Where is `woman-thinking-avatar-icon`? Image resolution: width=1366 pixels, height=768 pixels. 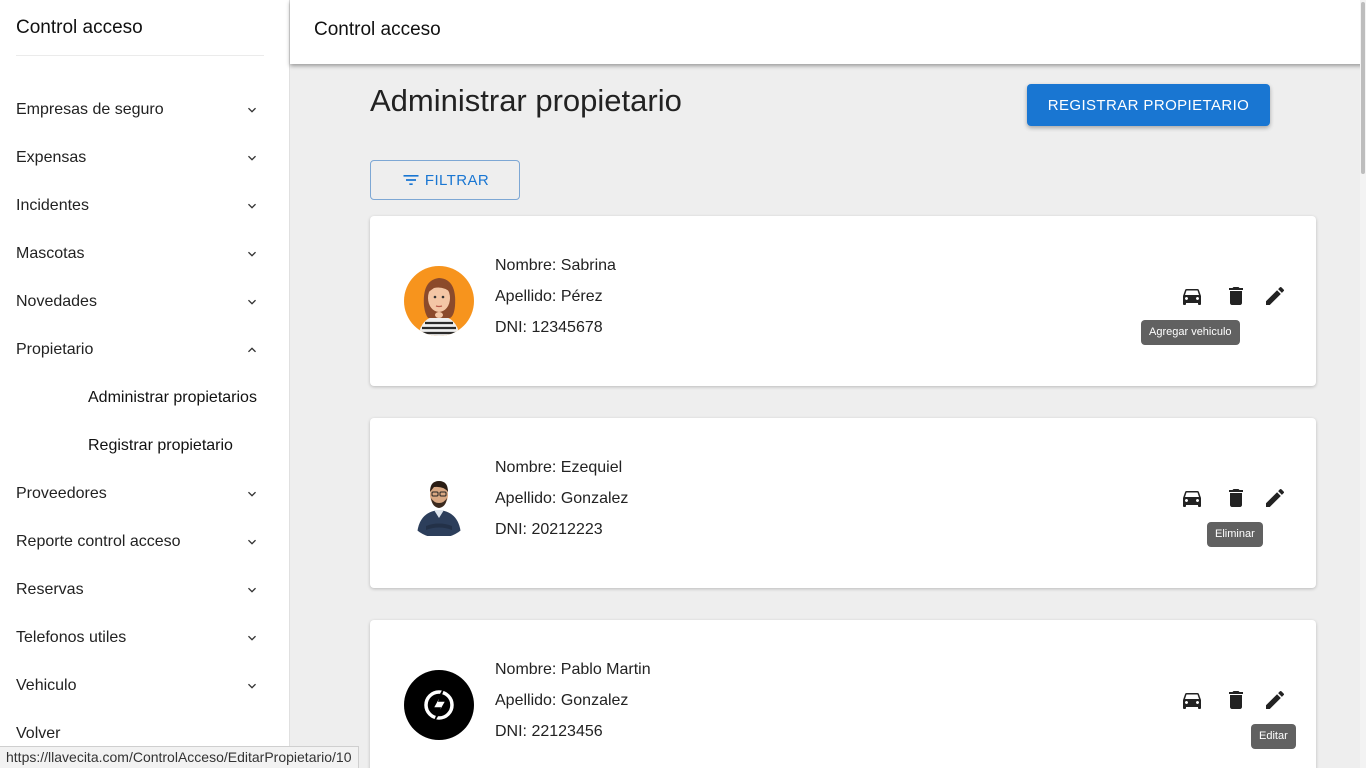 woman-thinking-avatar-icon is located at coordinates (439, 301).